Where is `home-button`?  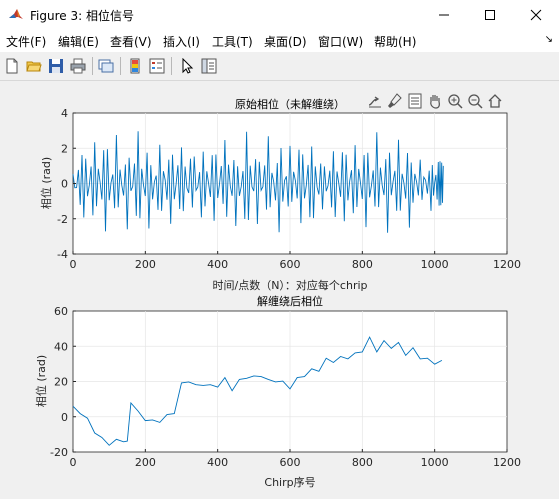
home-button is located at coordinates (495, 101).